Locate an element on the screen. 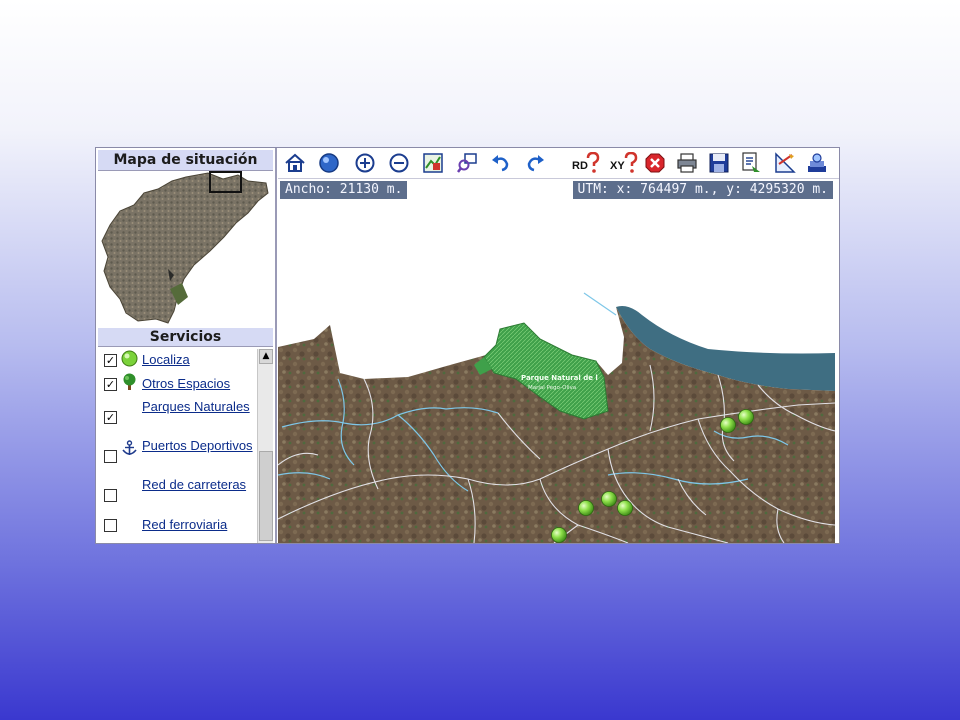 The image size is (960, 720). service-label-red-ferroviaria: Red ferroviaria is located at coordinates (198, 524).